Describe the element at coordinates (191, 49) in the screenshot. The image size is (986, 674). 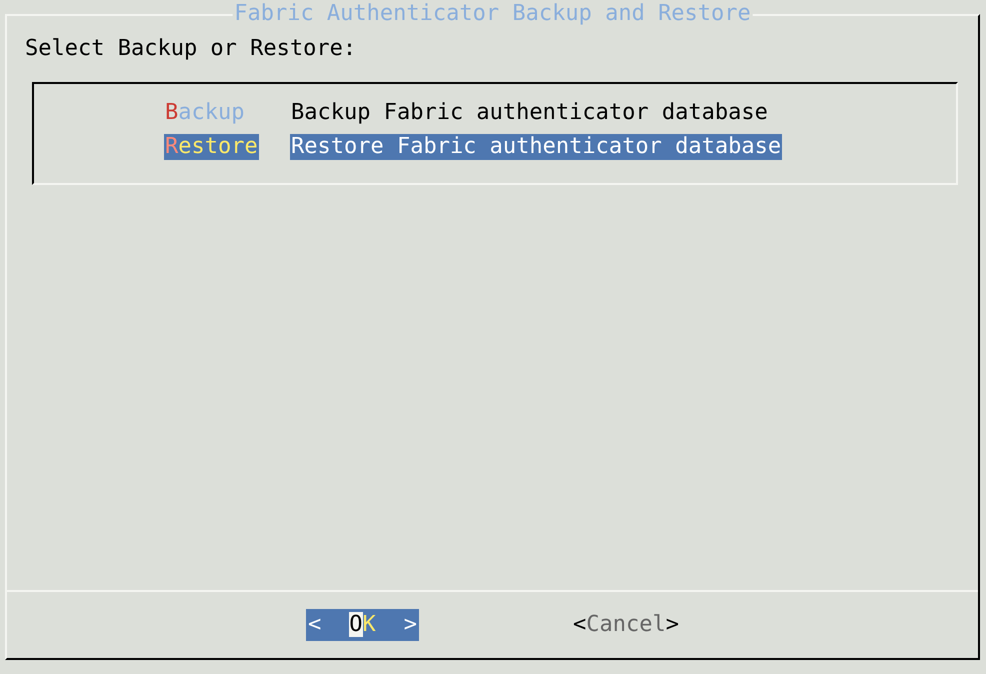
I see `prompt-text: Select Backup or Restore:` at that location.